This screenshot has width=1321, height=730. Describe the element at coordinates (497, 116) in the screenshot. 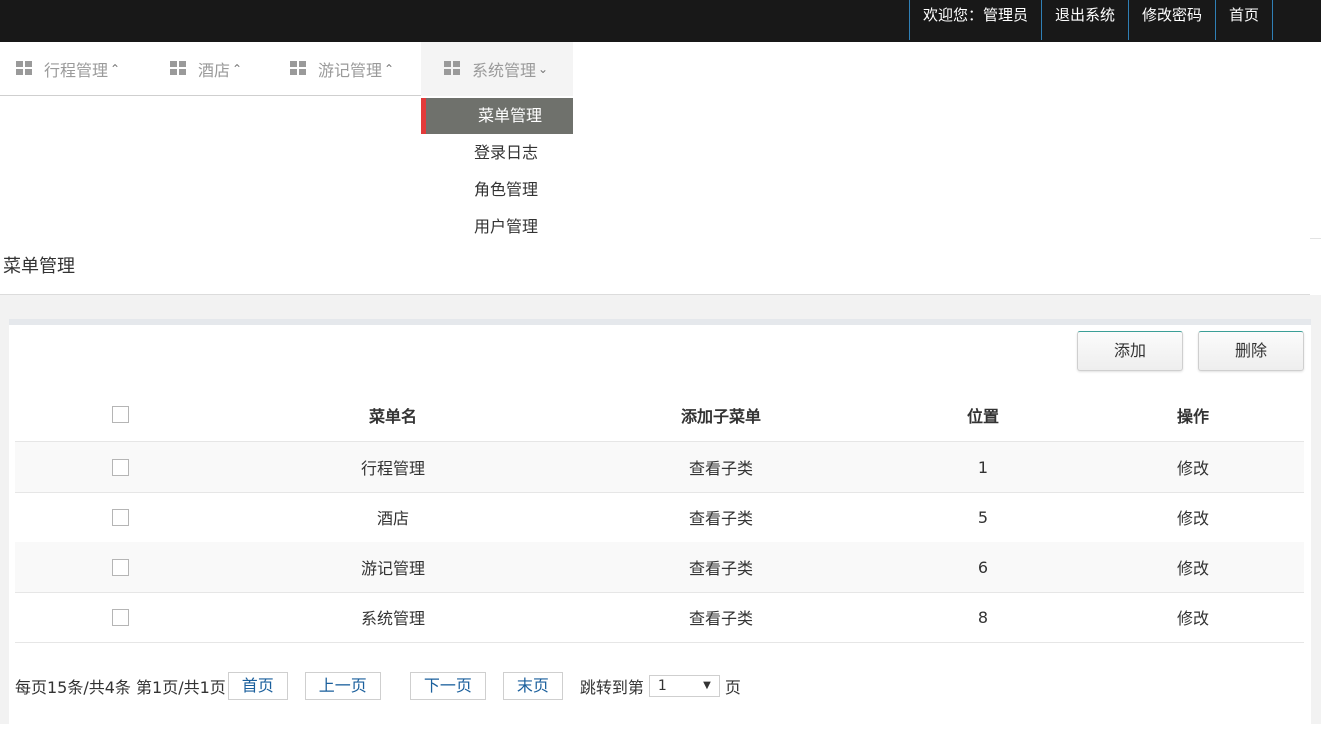

I see `submenu-item-menu: 菜单管理` at that location.